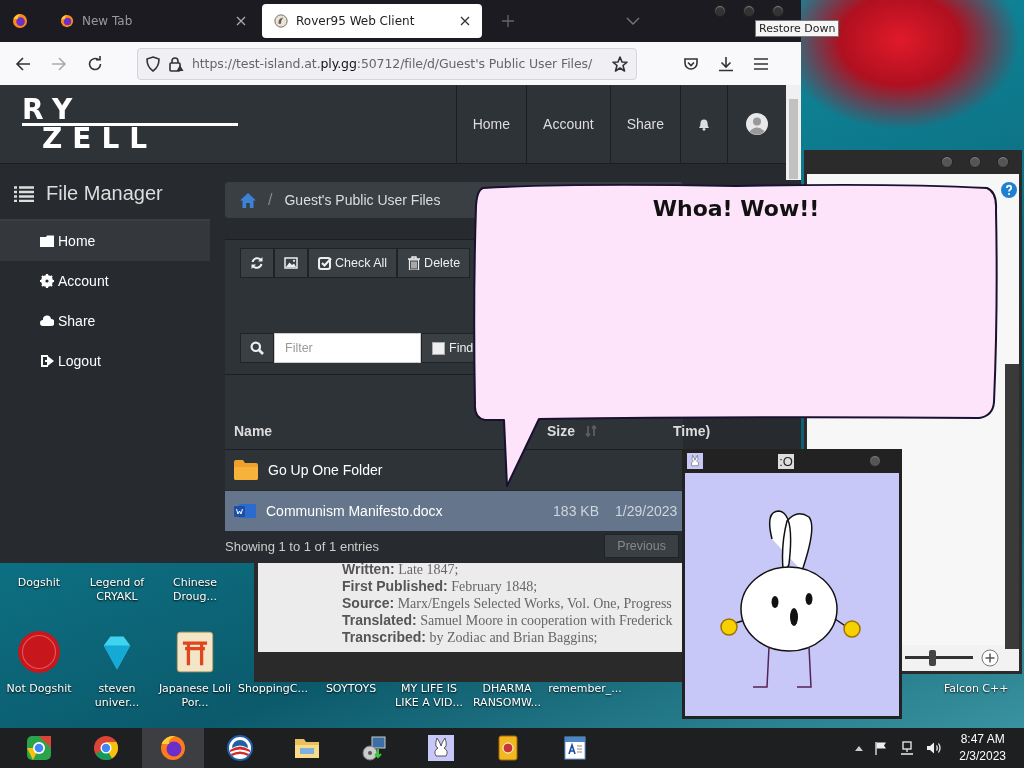 The height and width of the screenshot is (768, 1024). What do you see at coordinates (933, 658) in the screenshot?
I see `slider-thumb` at bounding box center [933, 658].